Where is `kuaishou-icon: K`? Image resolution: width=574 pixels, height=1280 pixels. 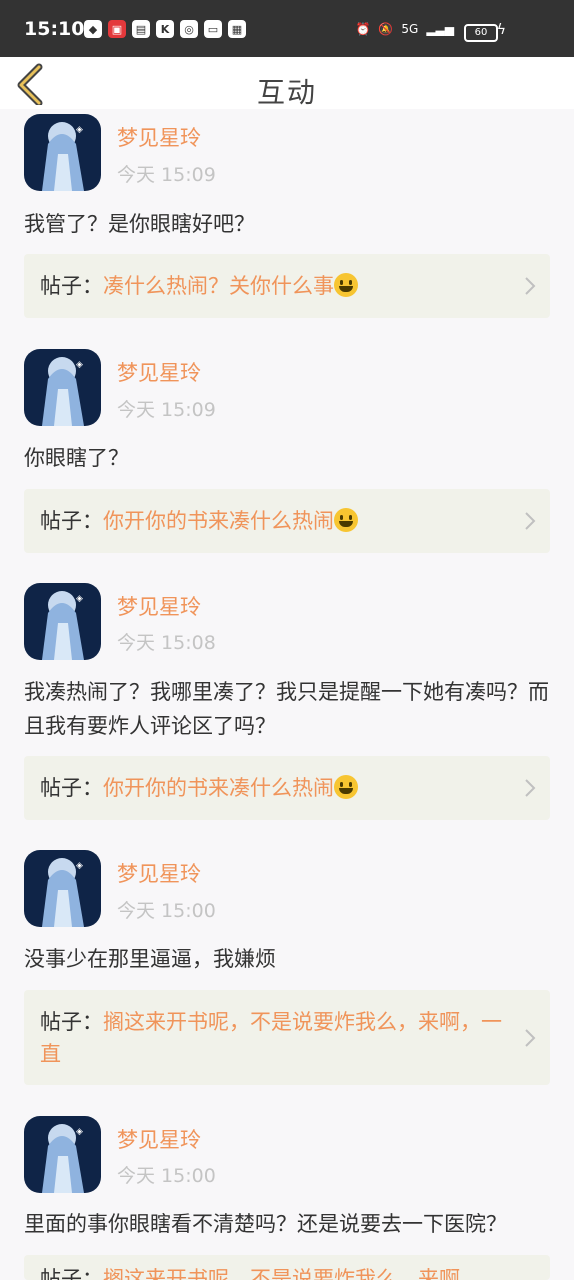 kuaishou-icon: K is located at coordinates (165, 29).